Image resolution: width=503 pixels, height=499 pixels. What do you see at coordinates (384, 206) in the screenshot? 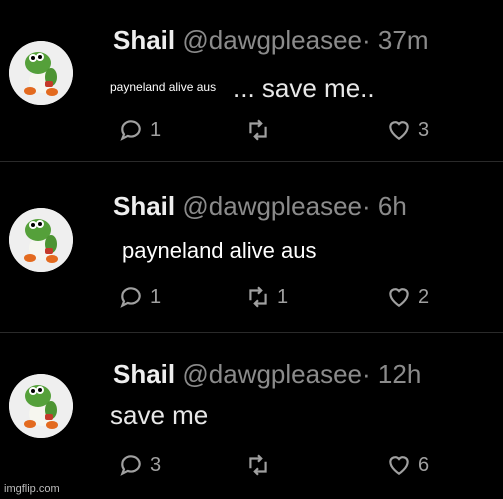
I see `timestamp: · 6h` at bounding box center [384, 206].